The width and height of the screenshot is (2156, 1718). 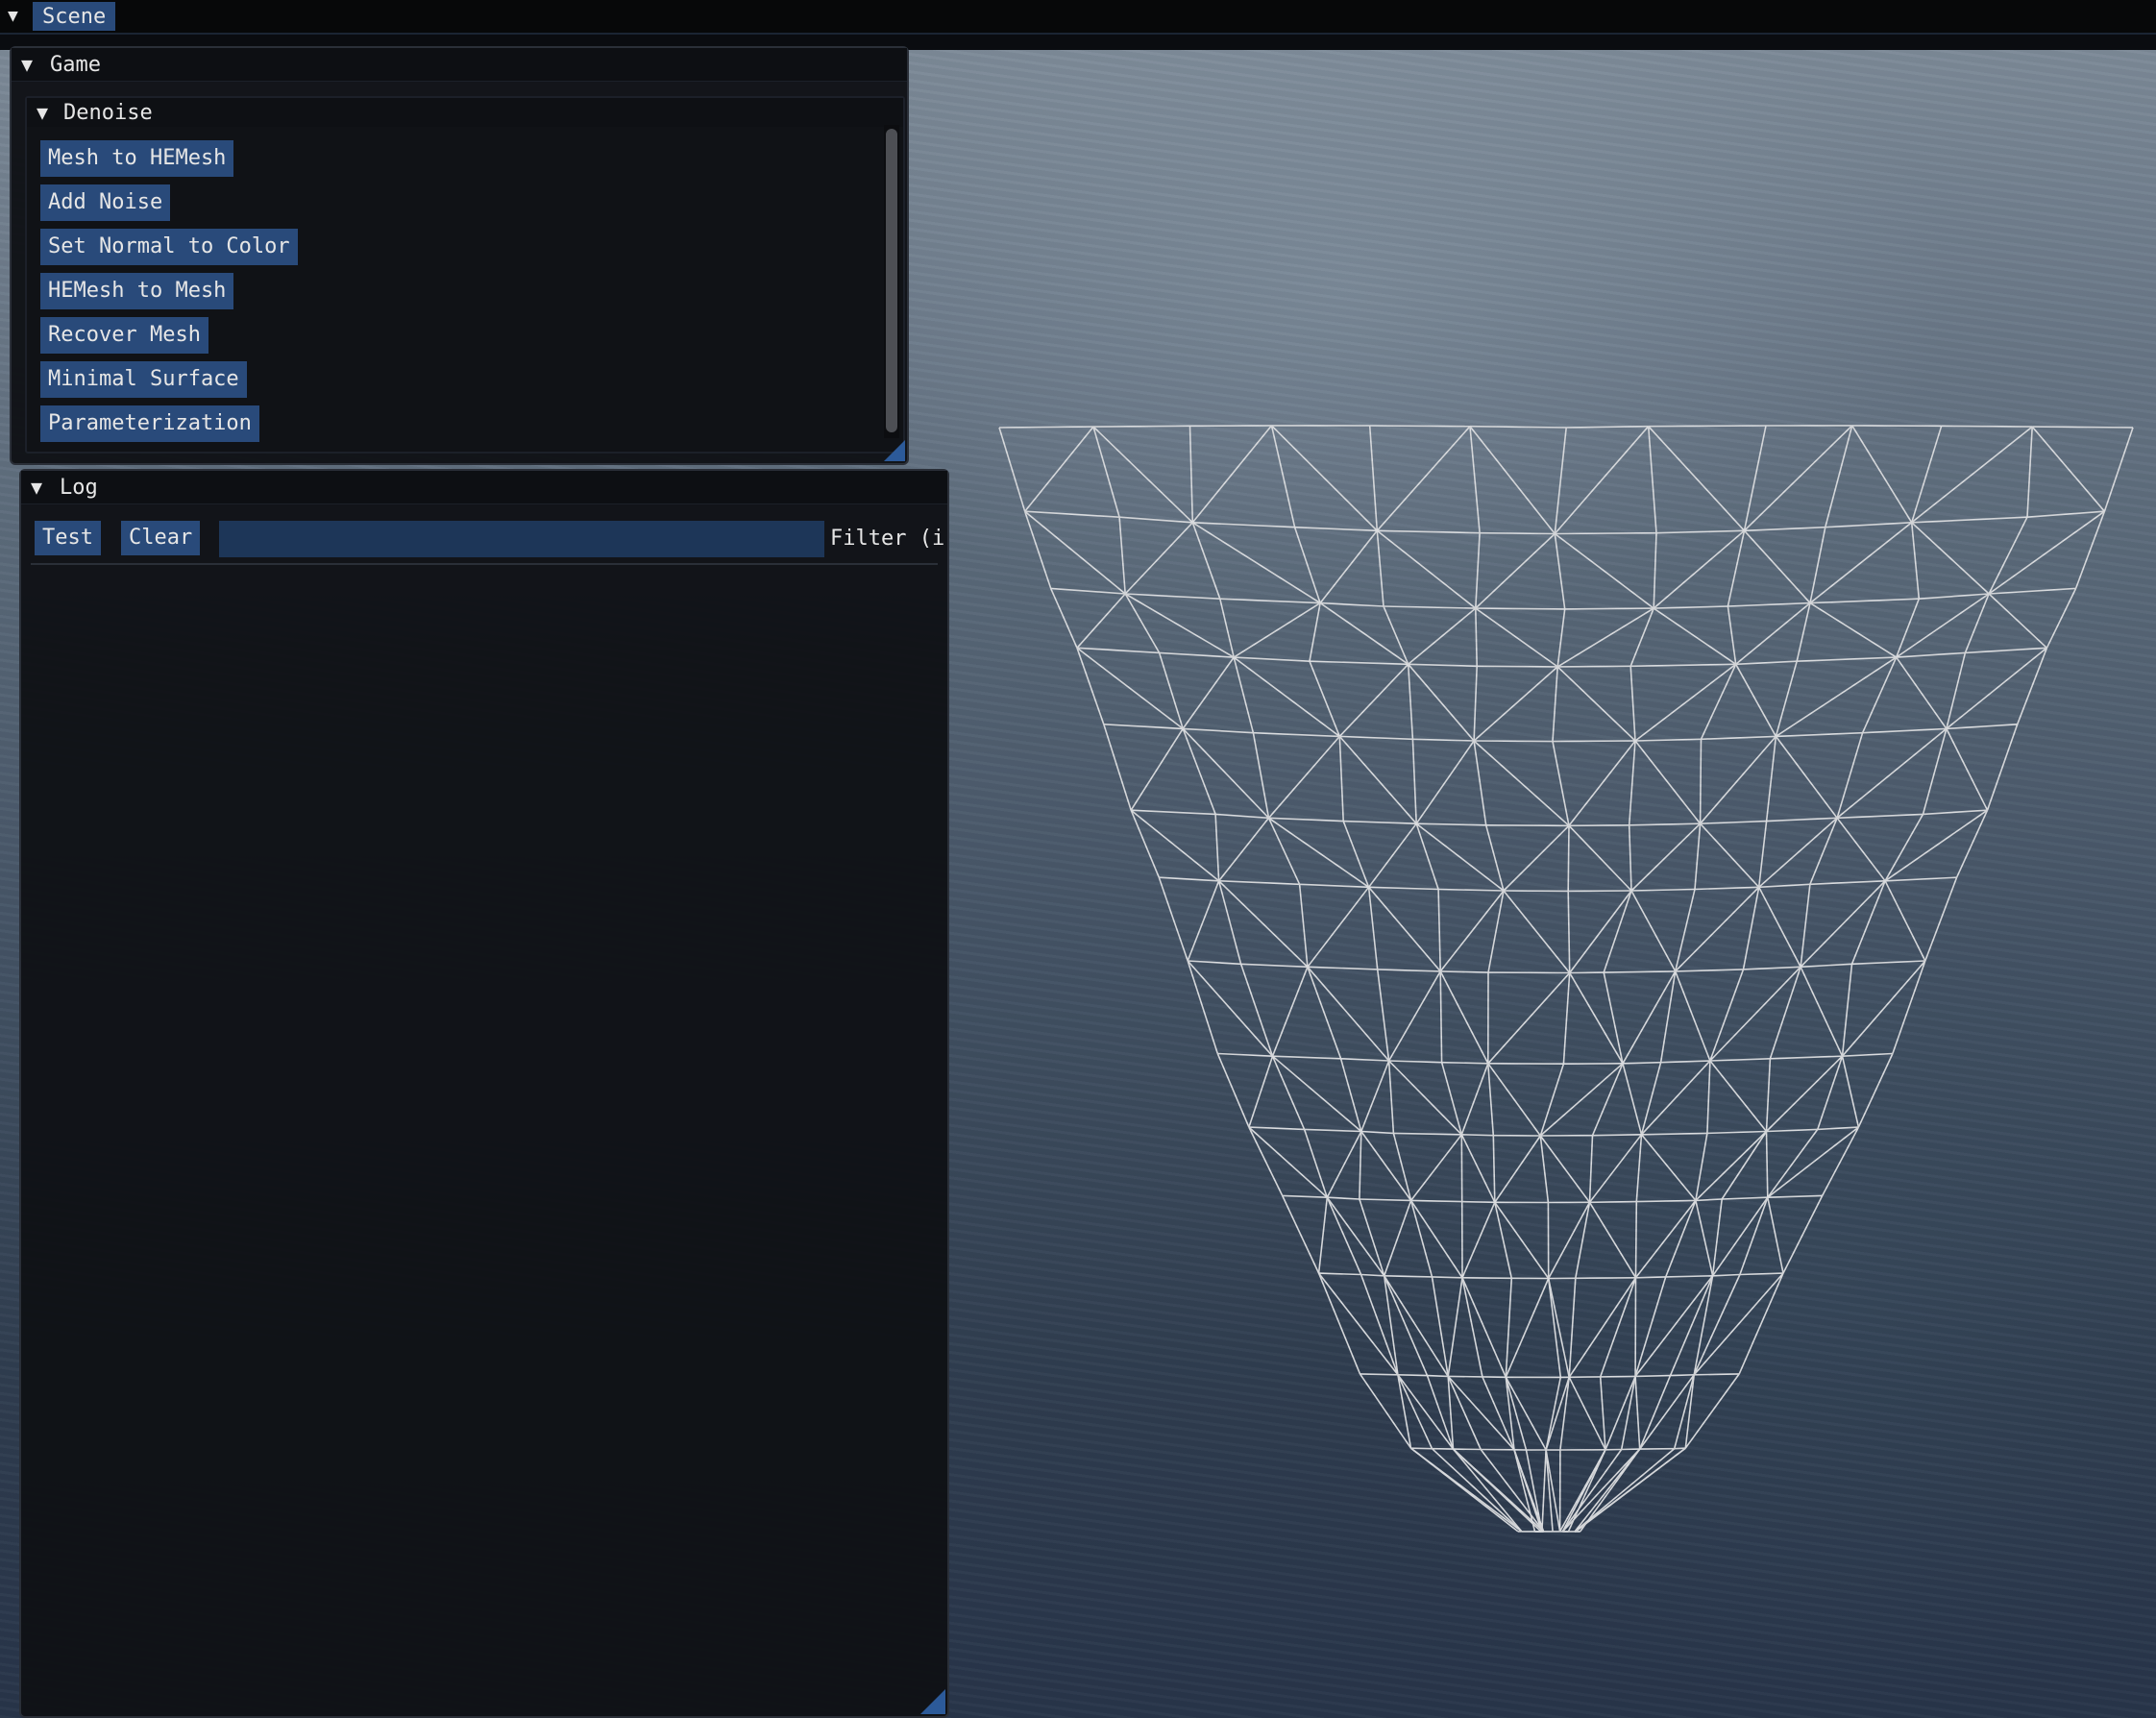 I want to click on recover-mesh-button: Recover Mesh, so click(x=124, y=335).